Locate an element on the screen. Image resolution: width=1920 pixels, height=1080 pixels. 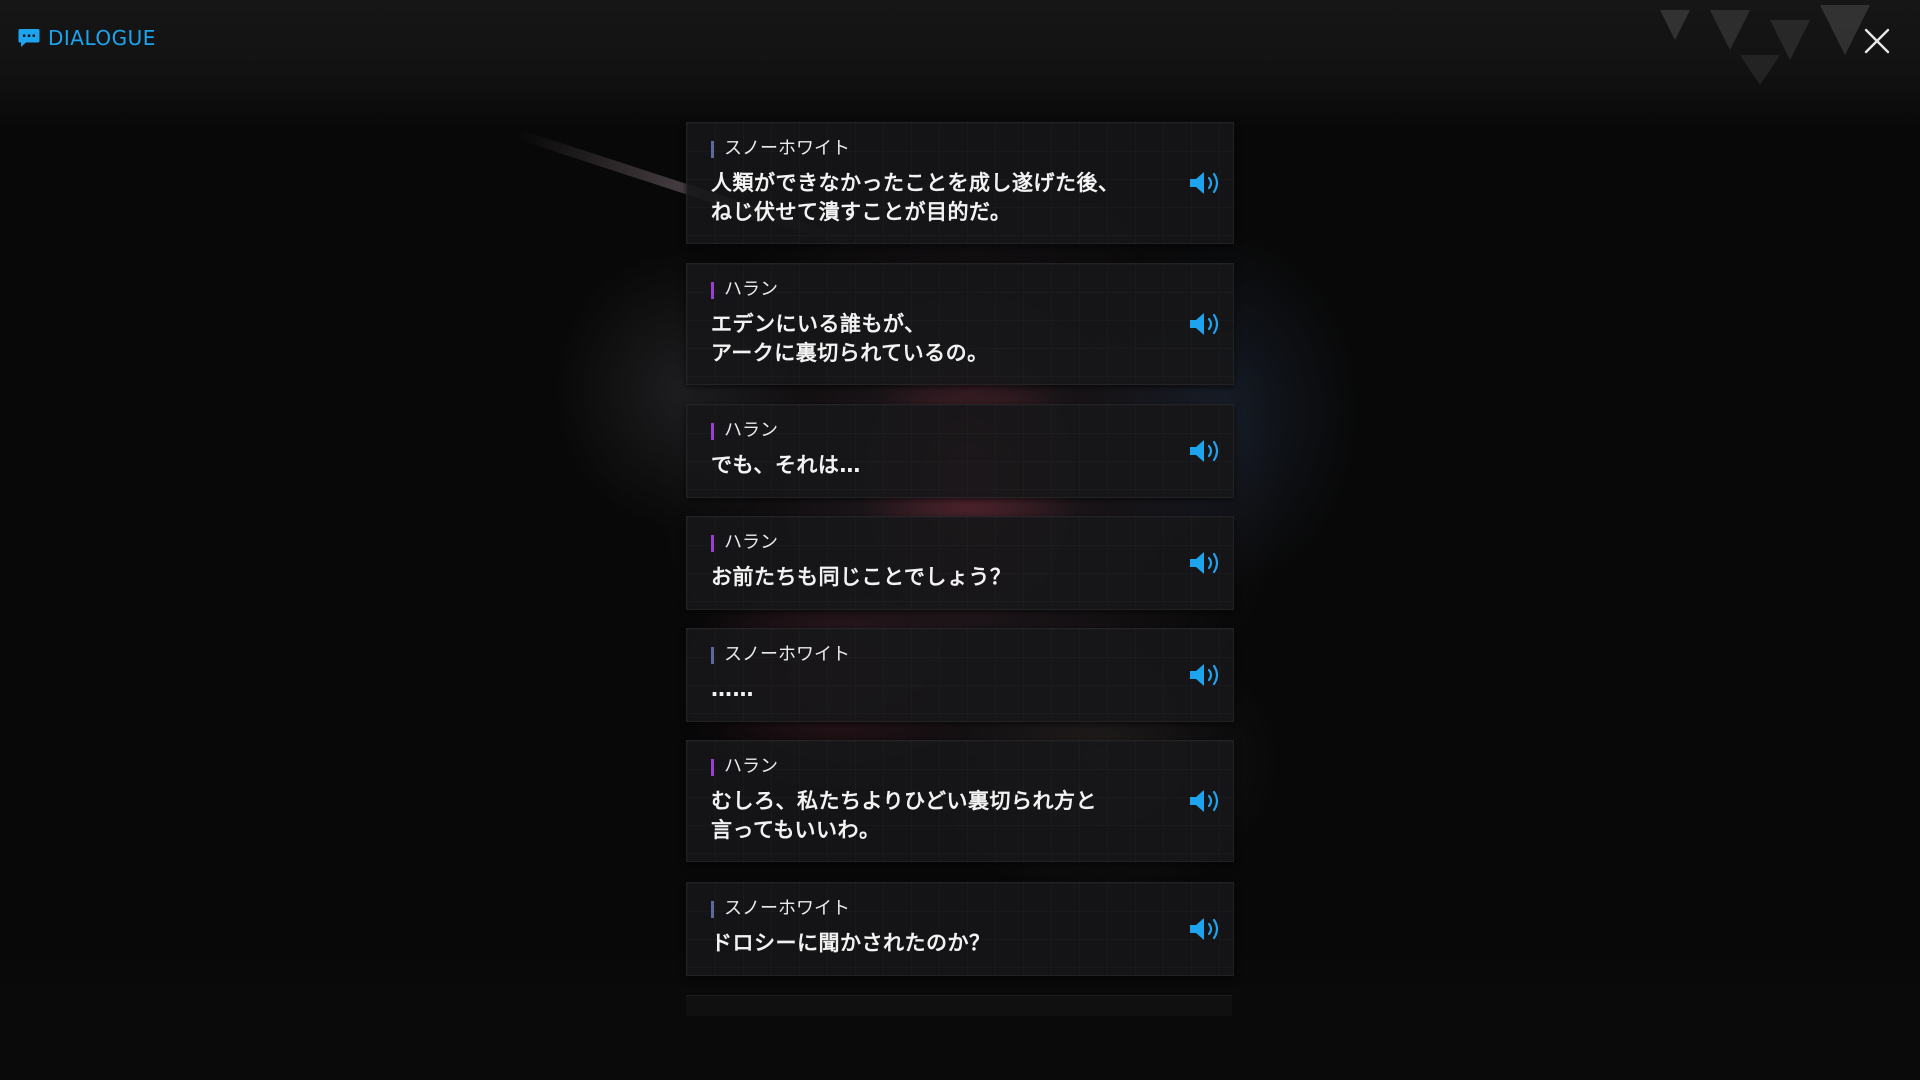
chat-bubble-icon is located at coordinates (29, 38).